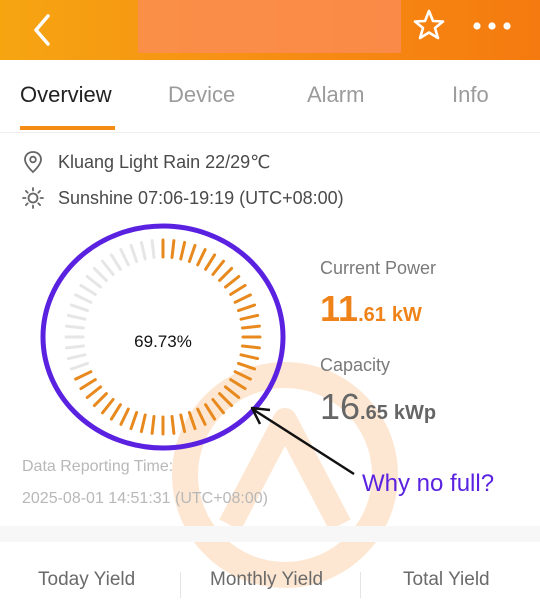  I want to click on current-power-int: 11, so click(339, 308).